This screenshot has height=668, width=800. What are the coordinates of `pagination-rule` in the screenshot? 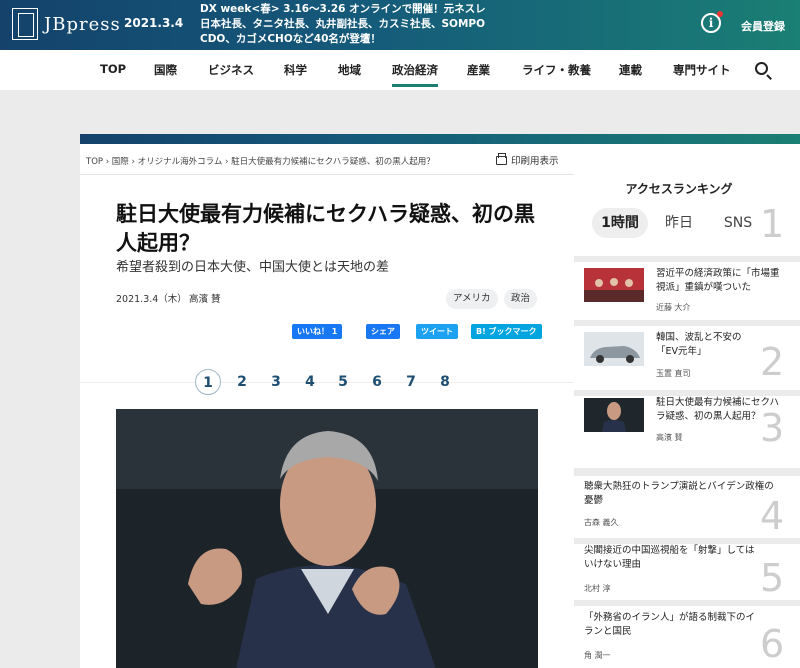 It's located at (327, 382).